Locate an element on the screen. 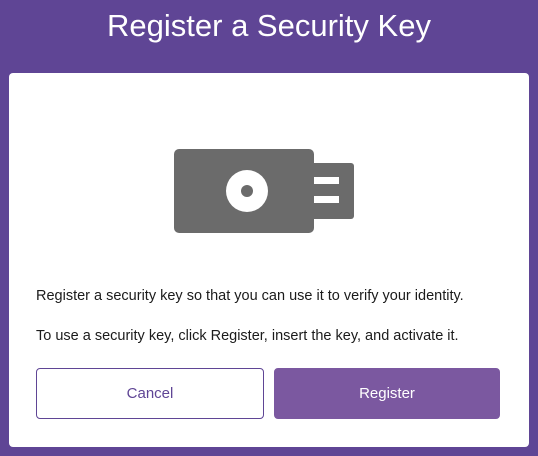  usb-security-key-icon is located at coordinates (264, 191).